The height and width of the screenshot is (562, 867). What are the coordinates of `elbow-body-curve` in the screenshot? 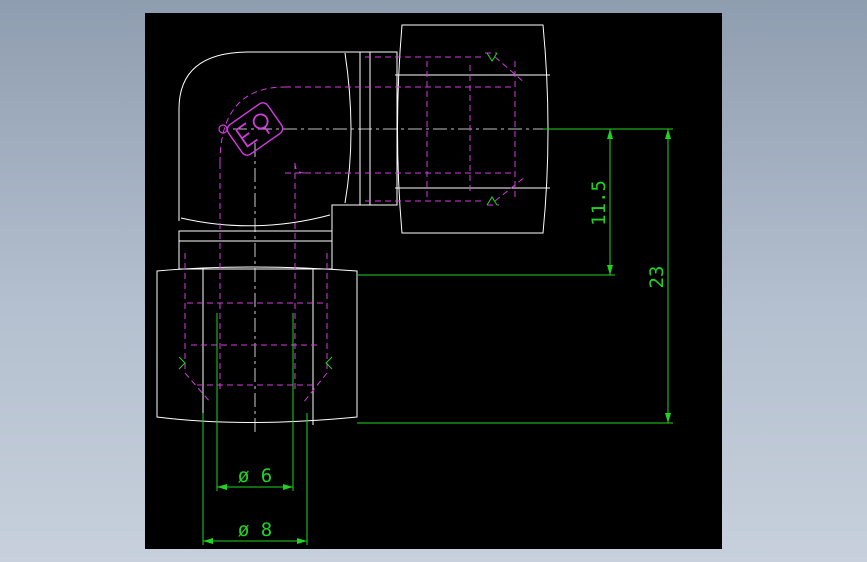 It's located at (348, 128).